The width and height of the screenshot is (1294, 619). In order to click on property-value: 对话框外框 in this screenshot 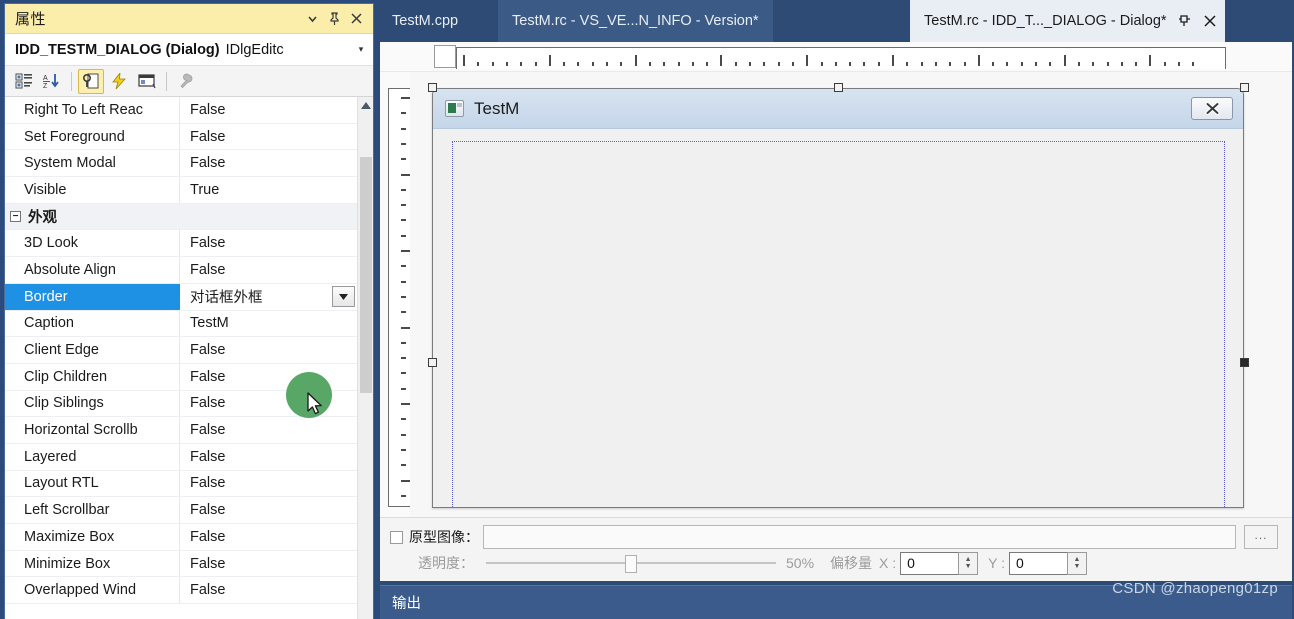, I will do `click(268, 296)`.